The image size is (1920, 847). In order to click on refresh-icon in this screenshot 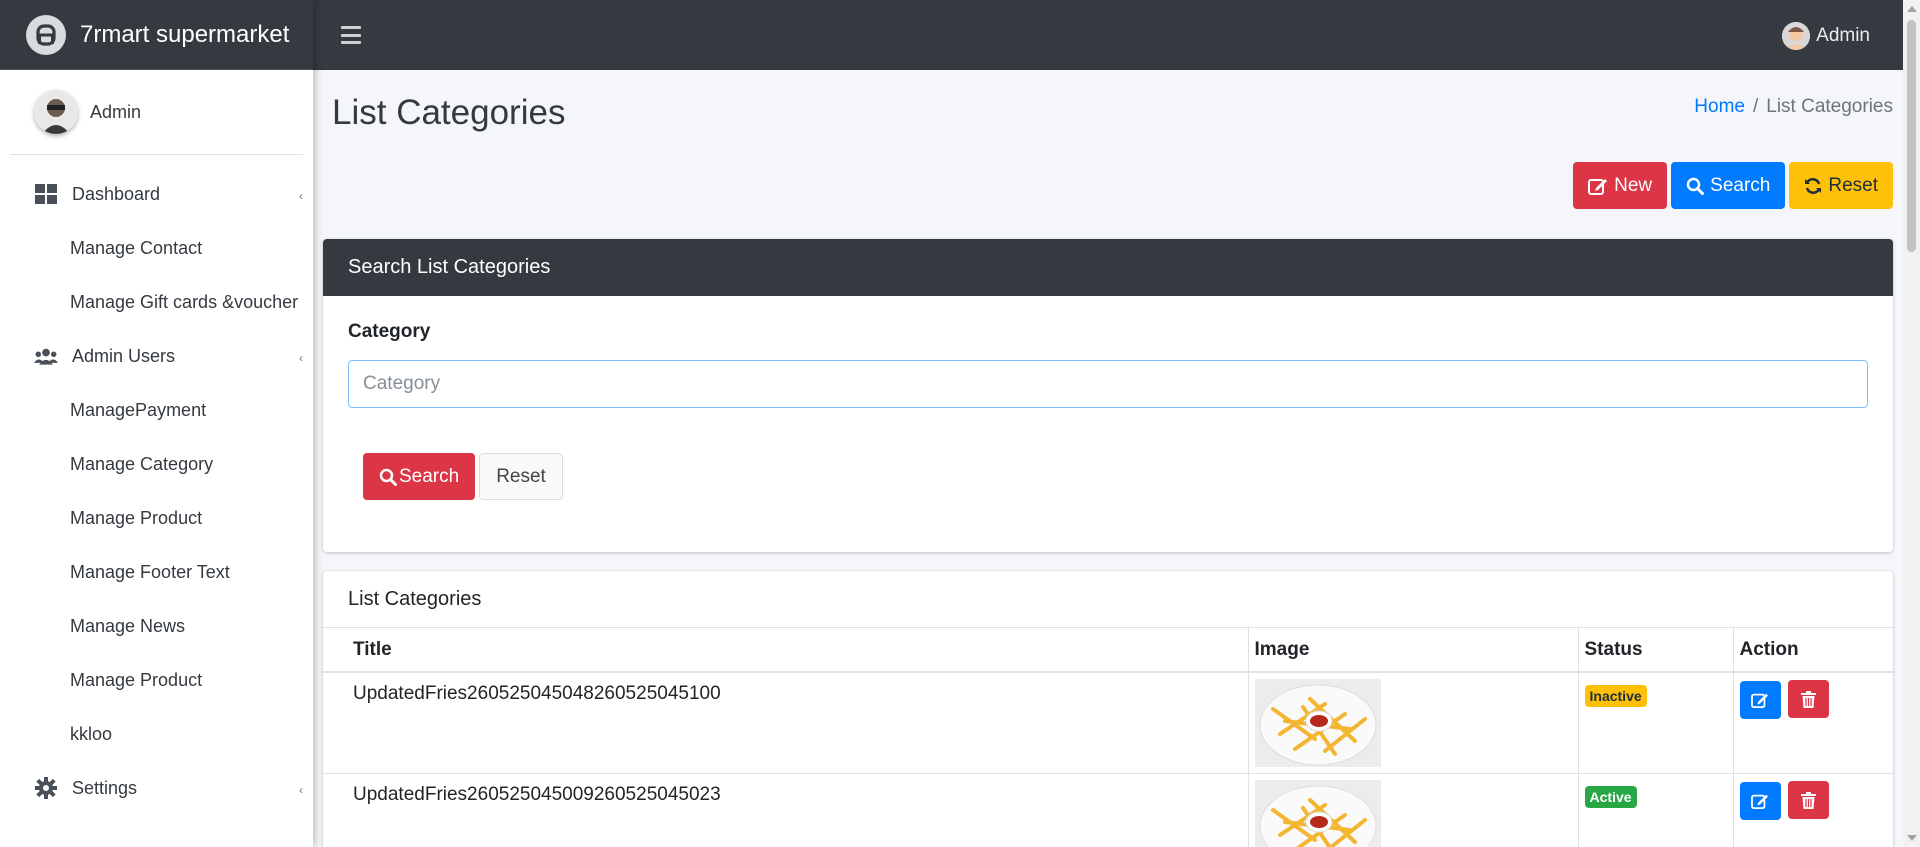, I will do `click(1813, 185)`.